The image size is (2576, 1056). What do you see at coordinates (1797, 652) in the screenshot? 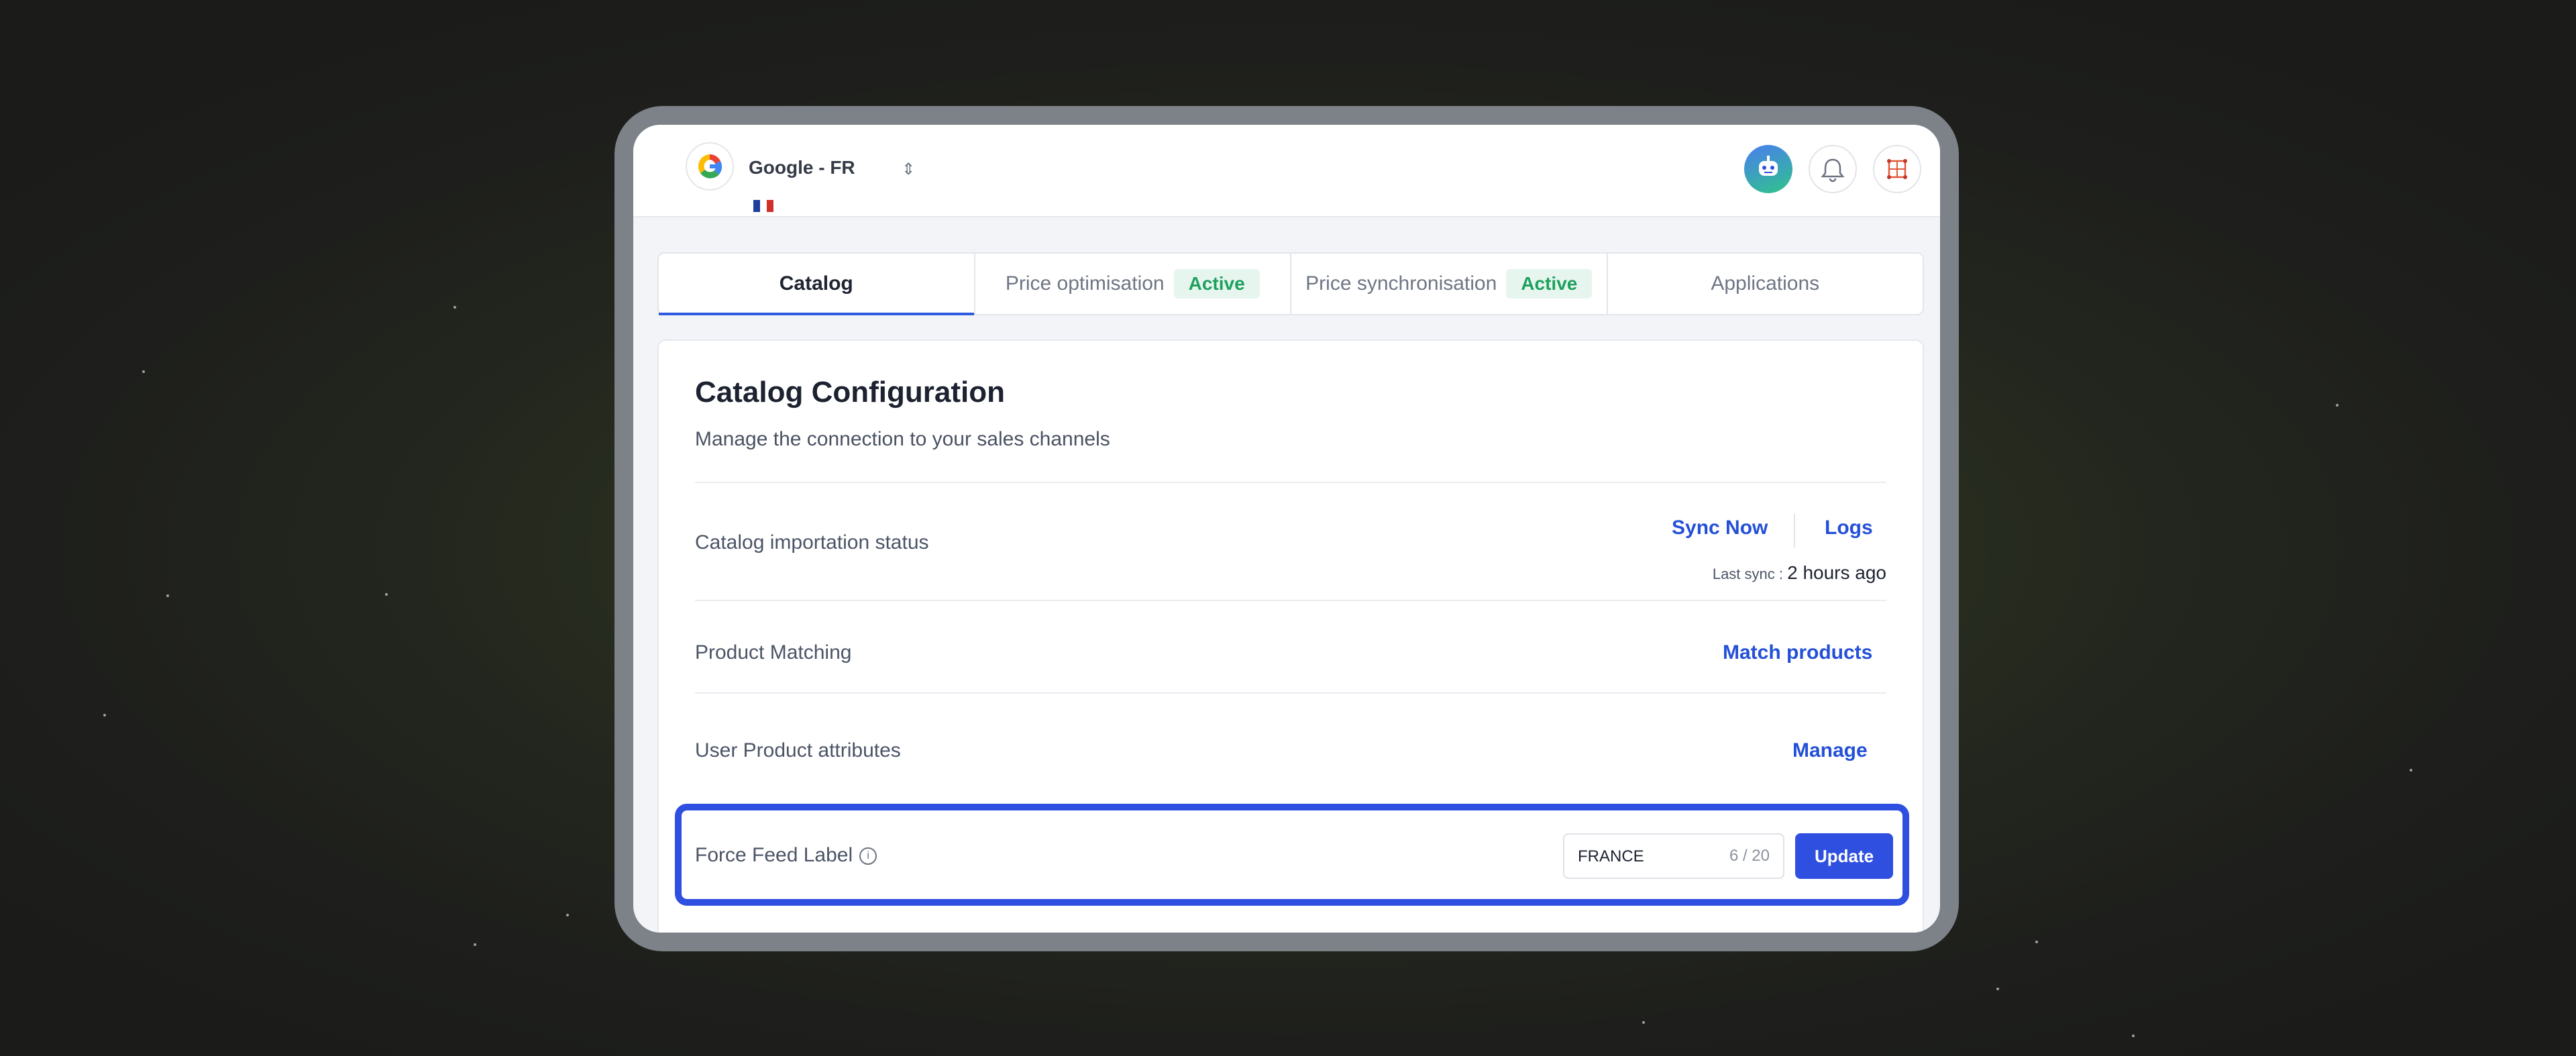
I see `match-products-button: Match products` at bounding box center [1797, 652].